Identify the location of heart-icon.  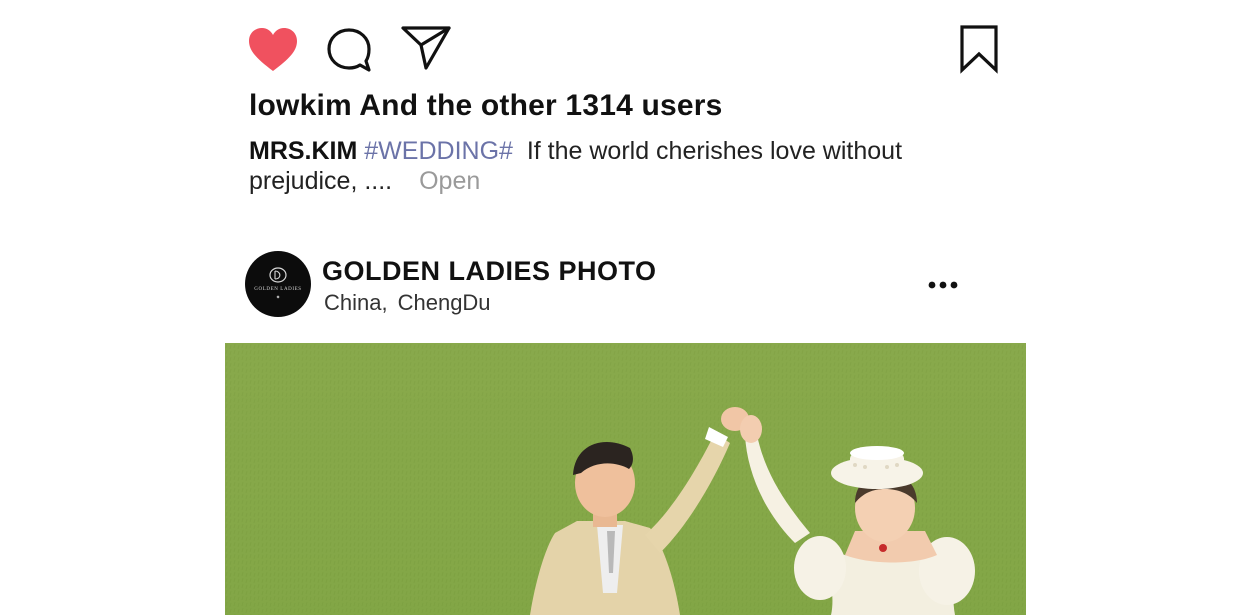
(273, 50).